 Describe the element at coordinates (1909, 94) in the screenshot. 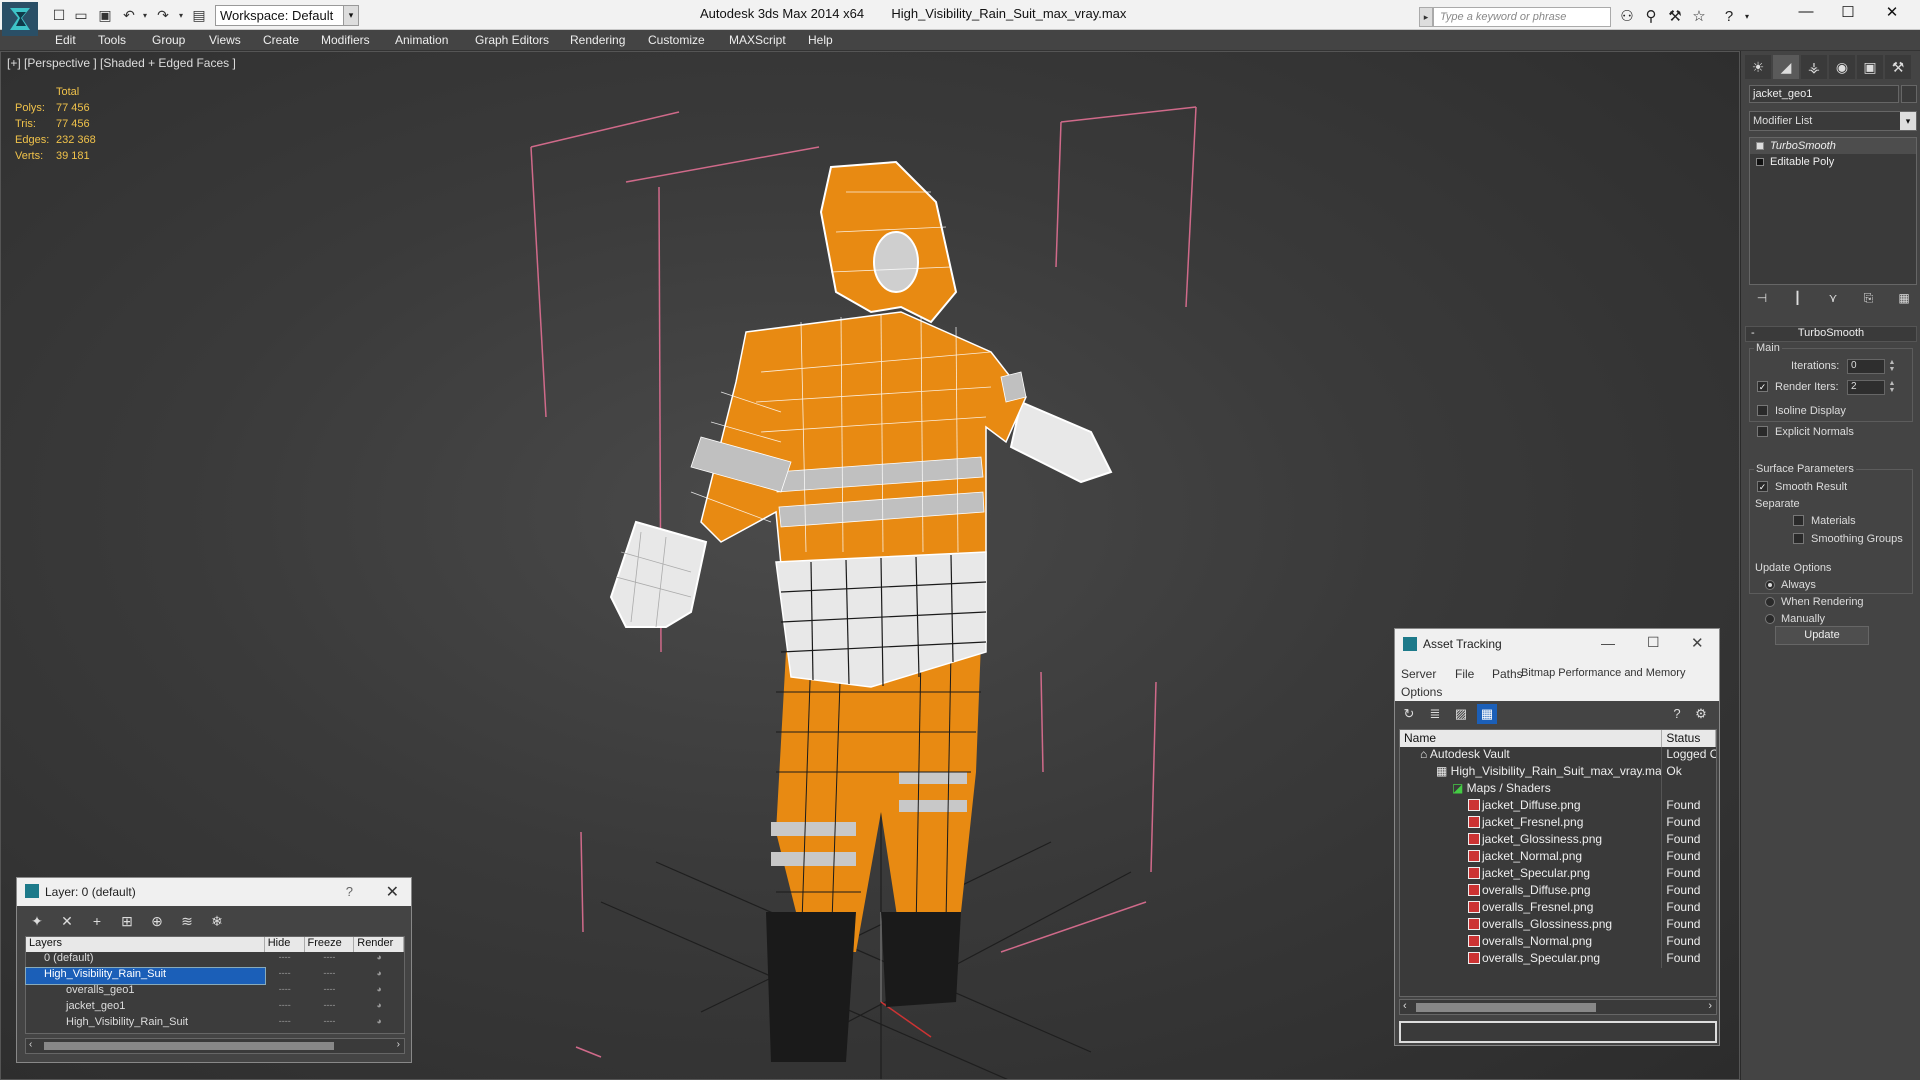

I see `object-color-swatch` at that location.